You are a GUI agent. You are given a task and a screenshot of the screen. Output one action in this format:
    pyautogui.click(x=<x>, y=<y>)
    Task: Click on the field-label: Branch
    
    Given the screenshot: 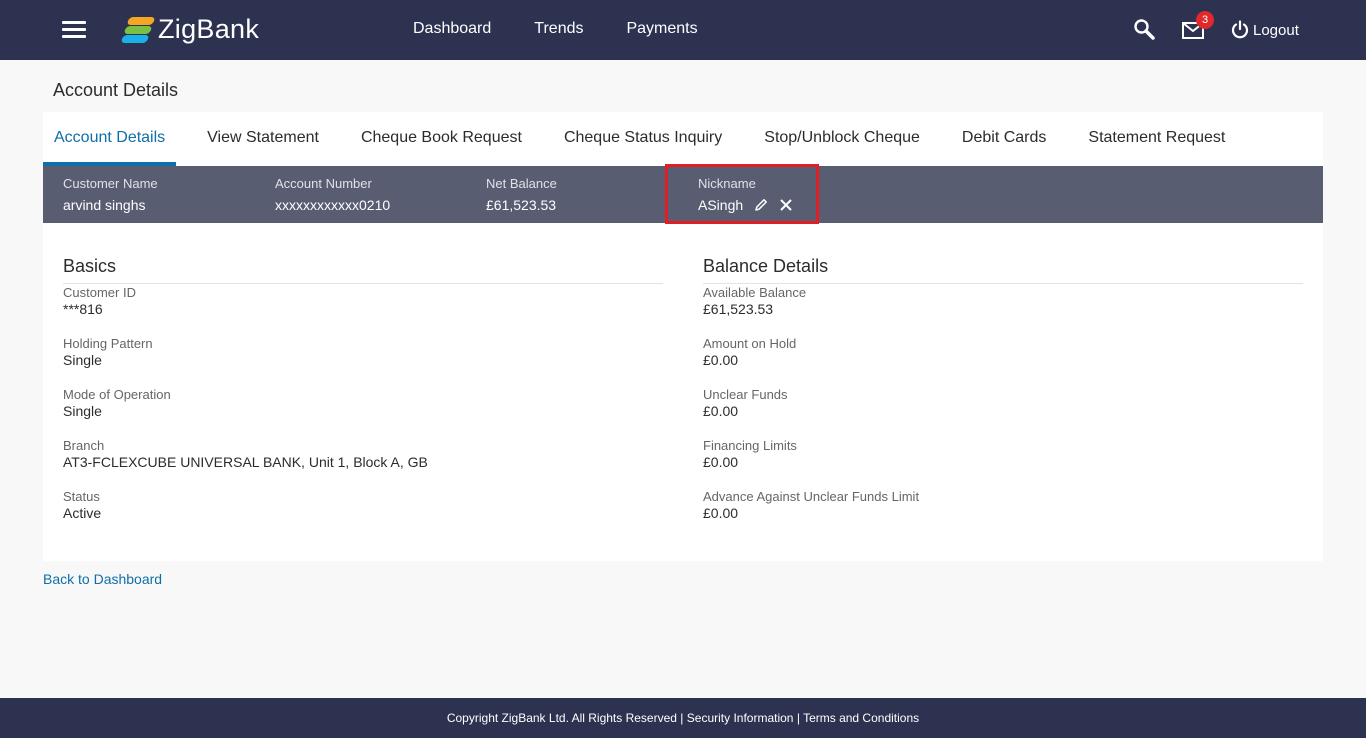 What is the action you would take?
    pyautogui.click(x=84, y=445)
    